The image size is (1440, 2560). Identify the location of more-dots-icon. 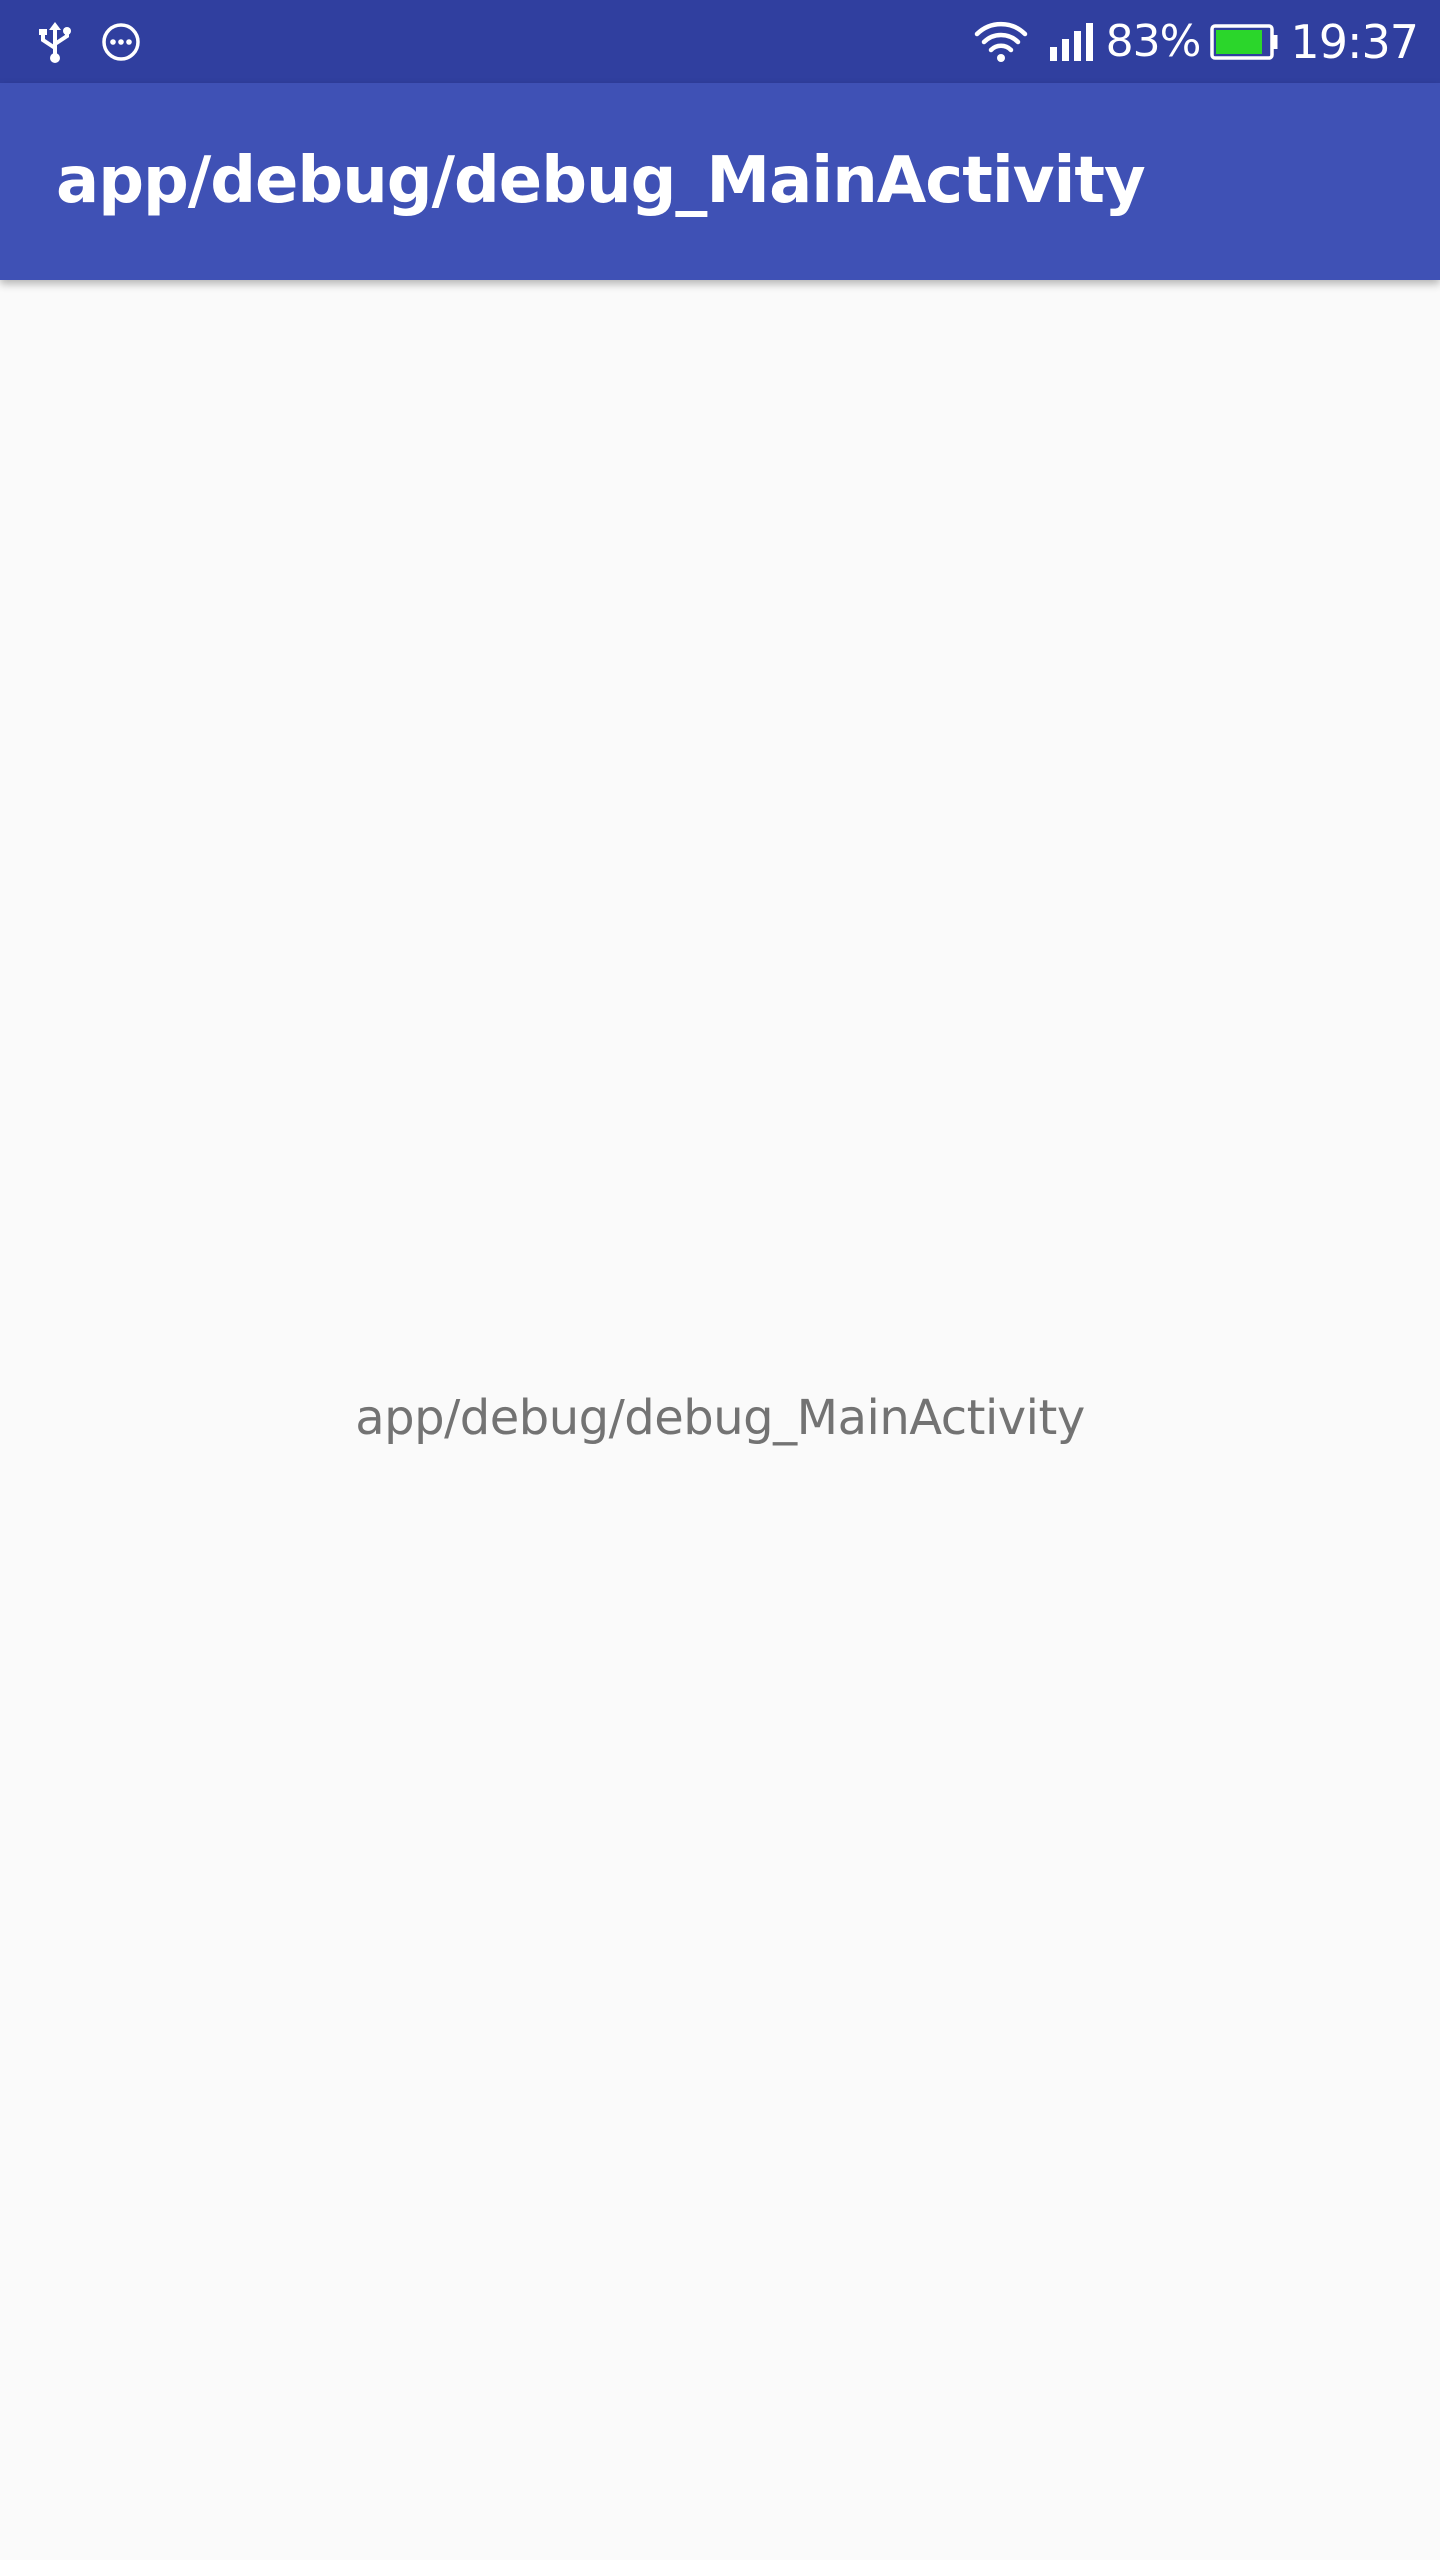
(121, 42).